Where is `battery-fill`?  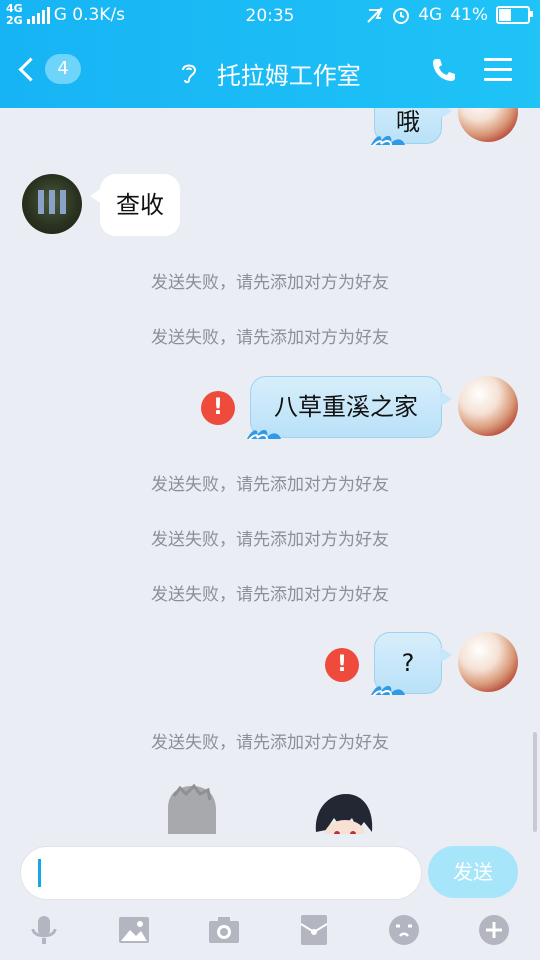
battery-fill is located at coordinates (505, 15).